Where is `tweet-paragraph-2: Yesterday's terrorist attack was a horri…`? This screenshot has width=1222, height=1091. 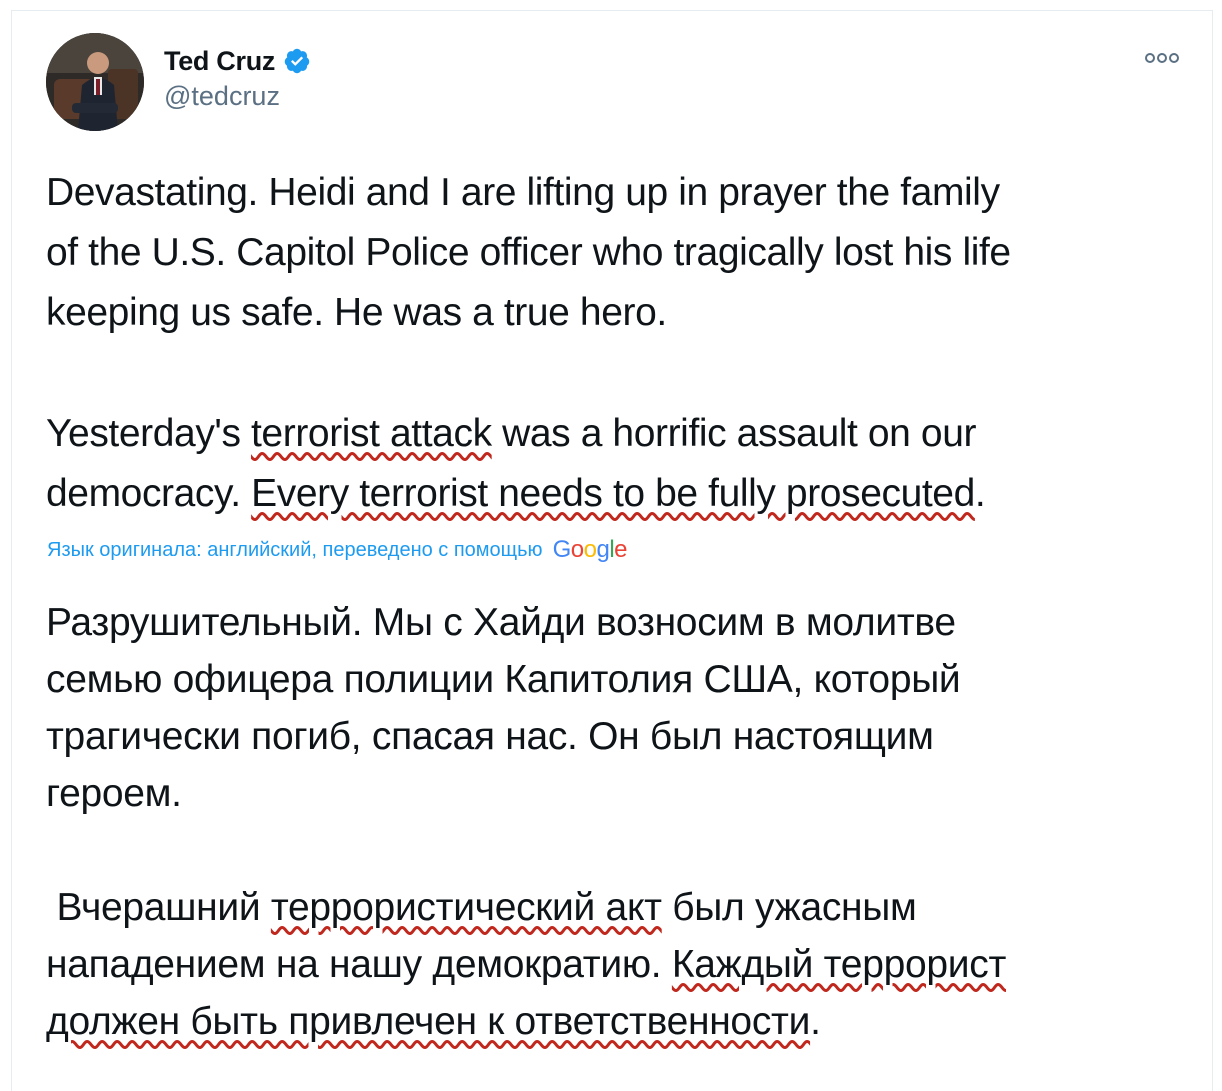 tweet-paragraph-2: Yesterday's terrorist attack was a horri… is located at coordinates (621, 464).